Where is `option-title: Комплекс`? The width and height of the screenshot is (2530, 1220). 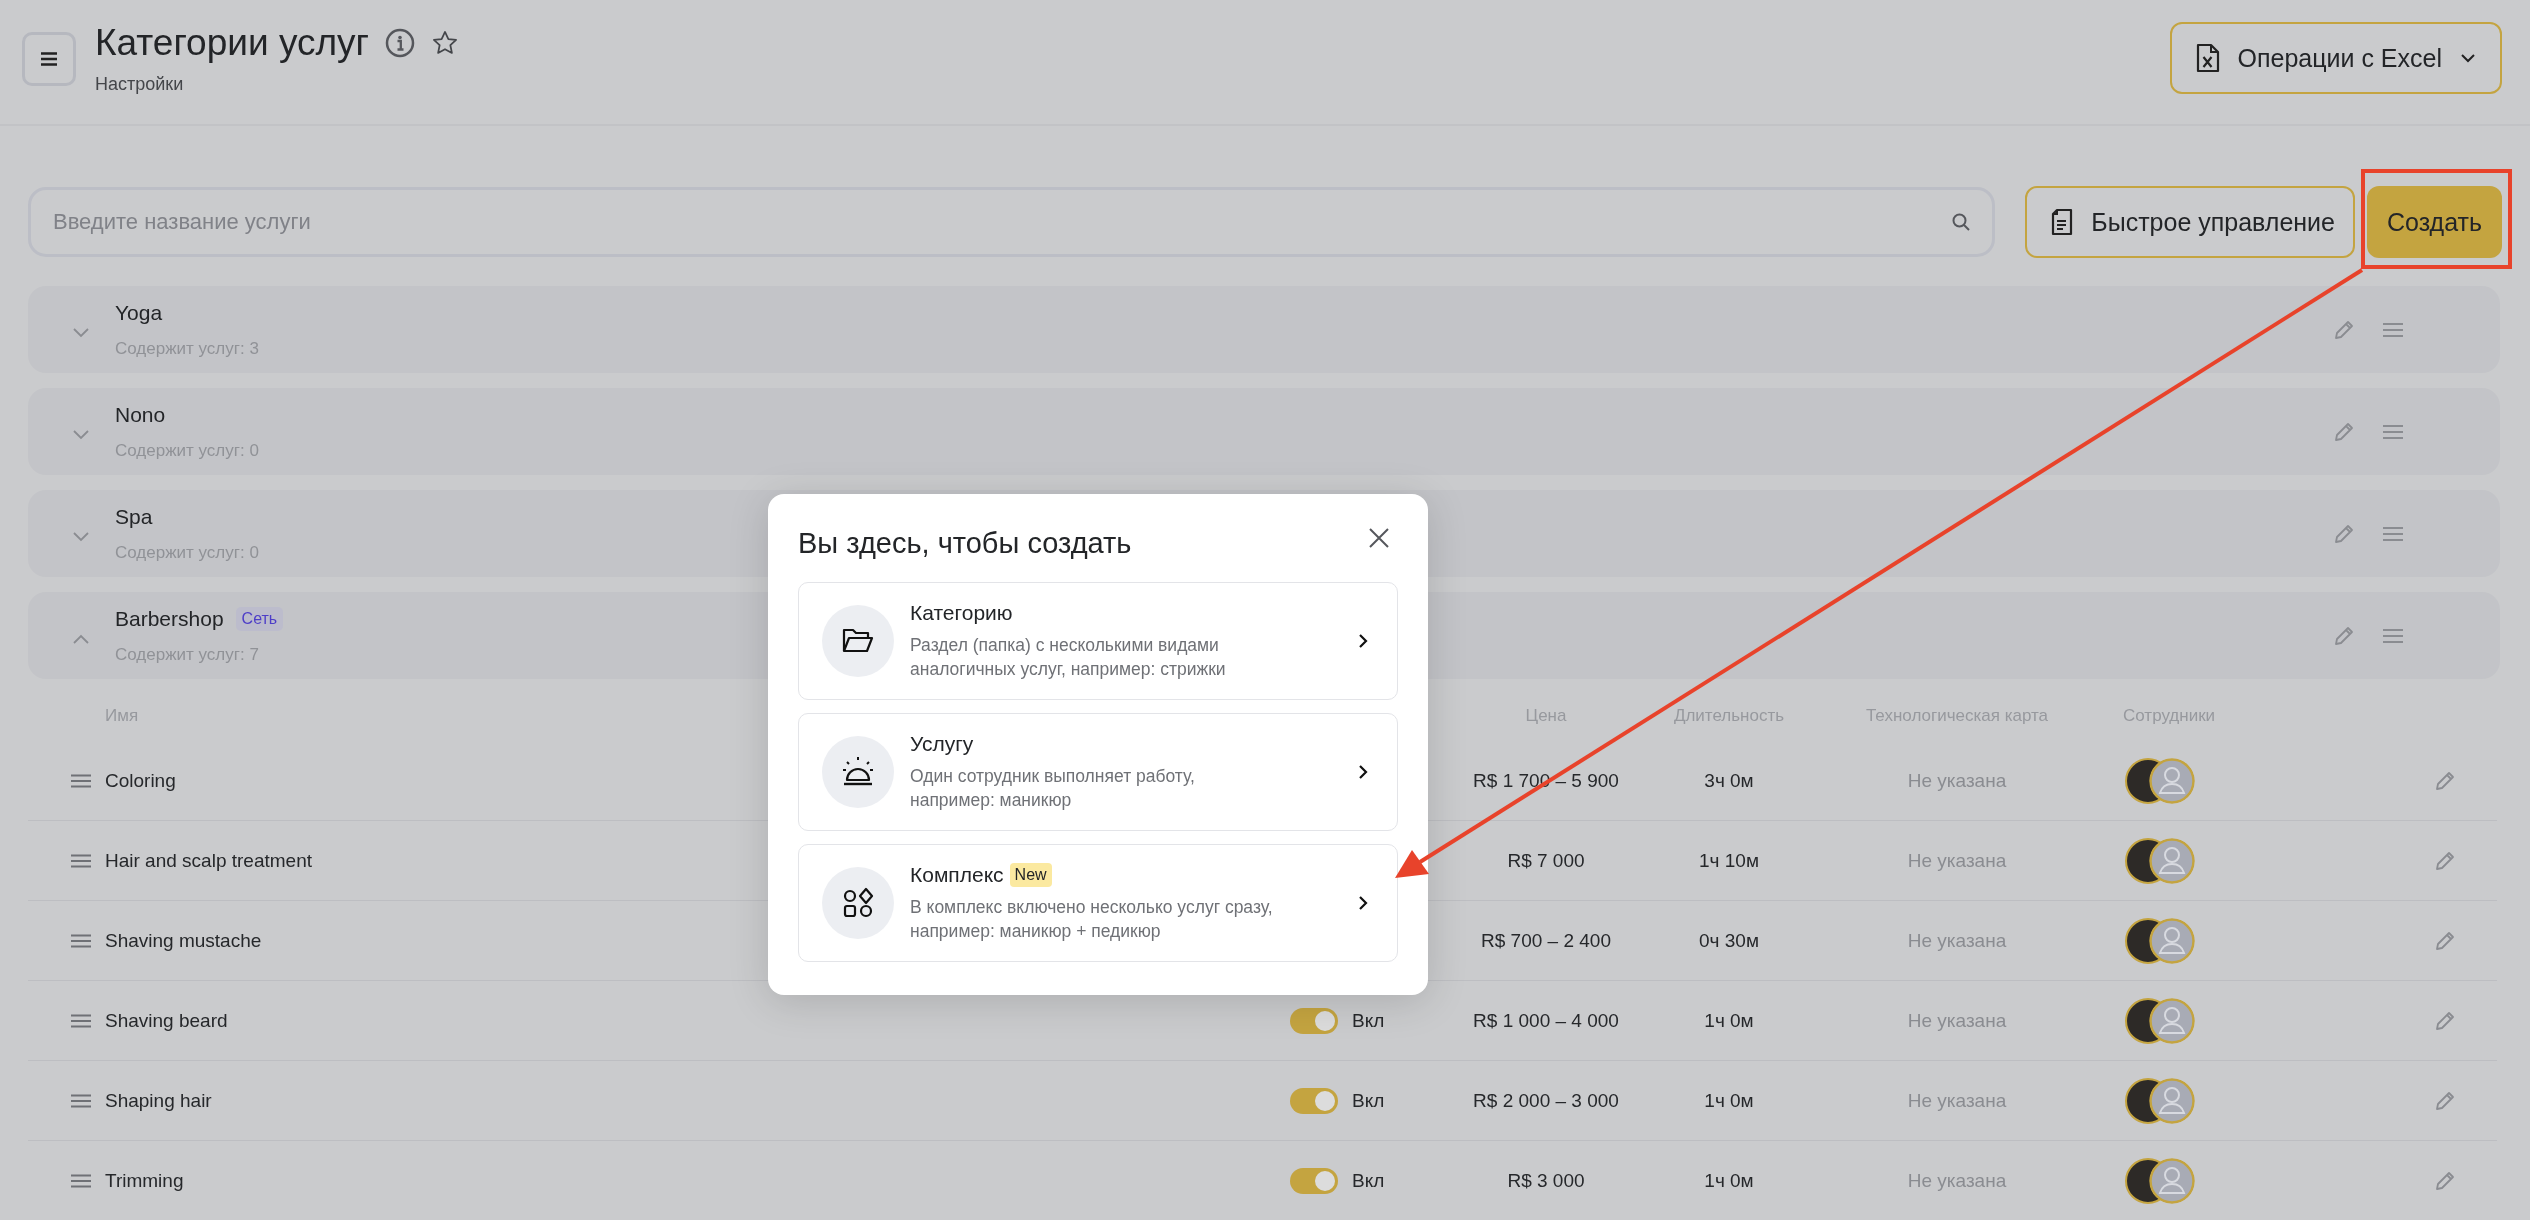 option-title: Комплекс is located at coordinates (957, 875).